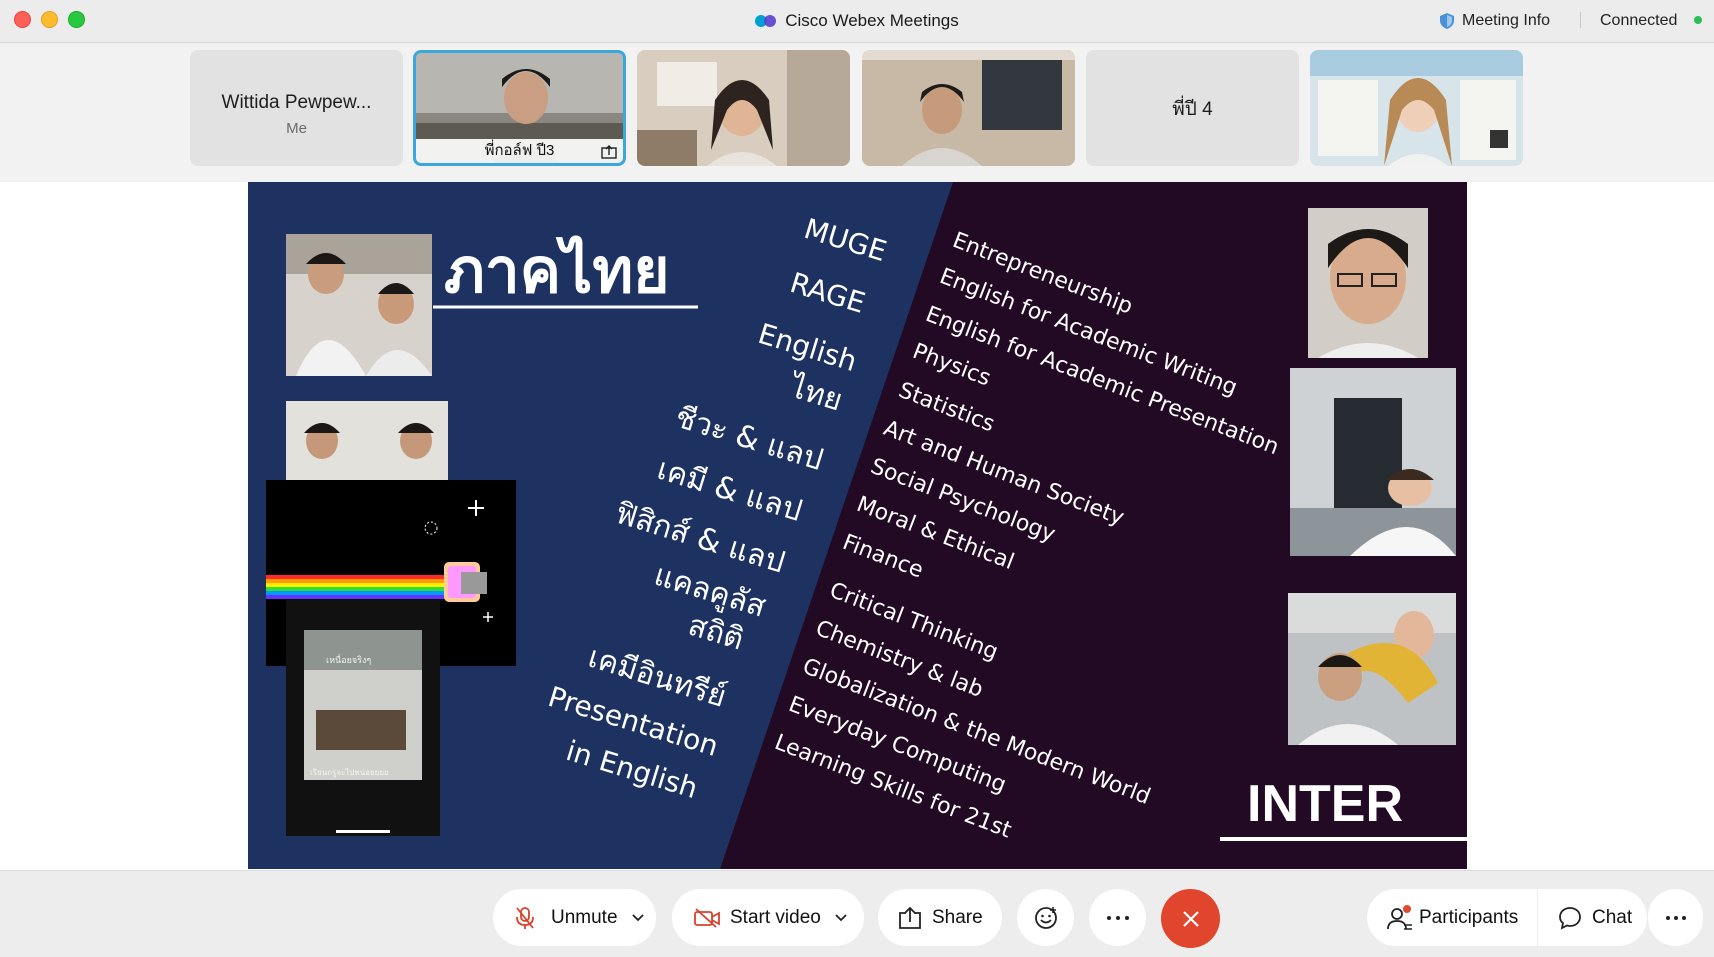 The width and height of the screenshot is (1714, 957). What do you see at coordinates (1570, 918) in the screenshot?
I see `chat-icon` at bounding box center [1570, 918].